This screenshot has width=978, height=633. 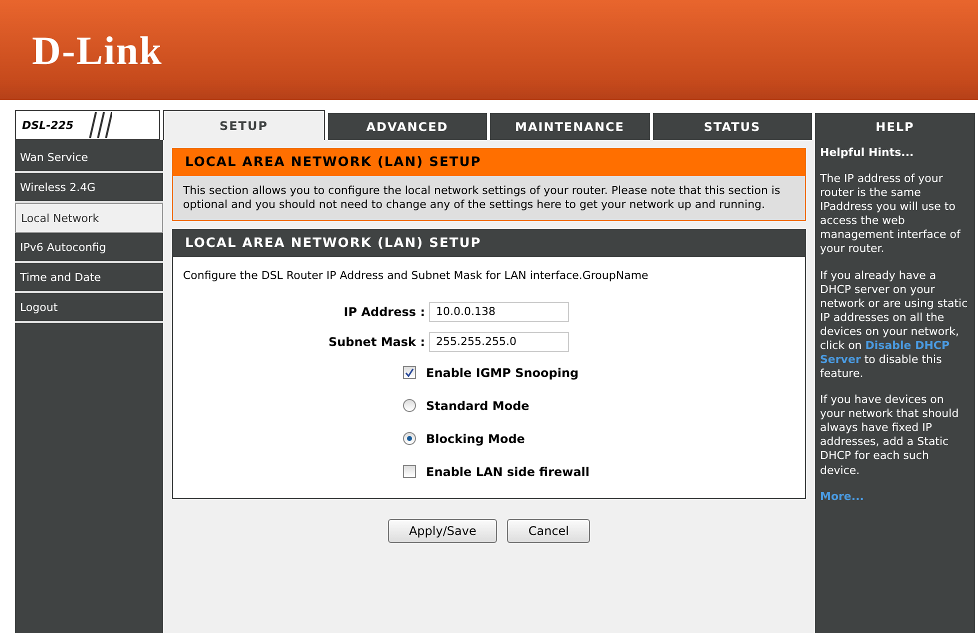 What do you see at coordinates (894, 325) in the screenshot?
I see `help-text: If you already have a DHCP server on your network or are using static IP addresses on all the devices on your network, click on Disable DHCP Server to disable this feature.` at bounding box center [894, 325].